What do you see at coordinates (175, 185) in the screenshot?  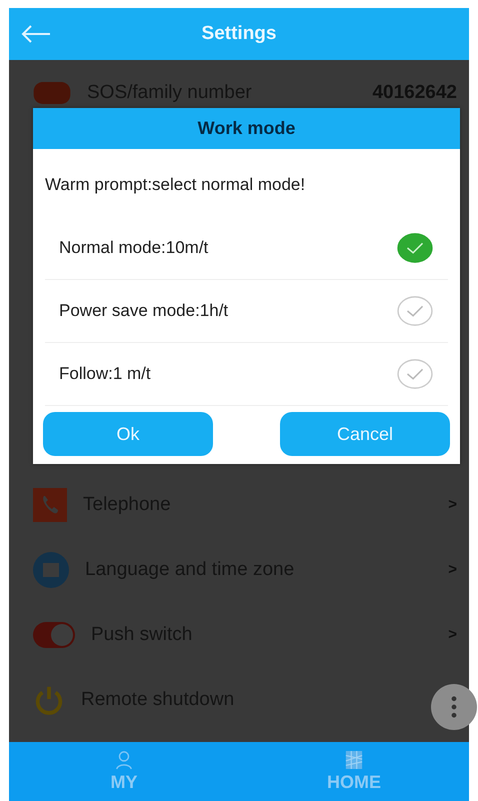 I see `prompt-text: Warm prompt:select normal mode!` at bounding box center [175, 185].